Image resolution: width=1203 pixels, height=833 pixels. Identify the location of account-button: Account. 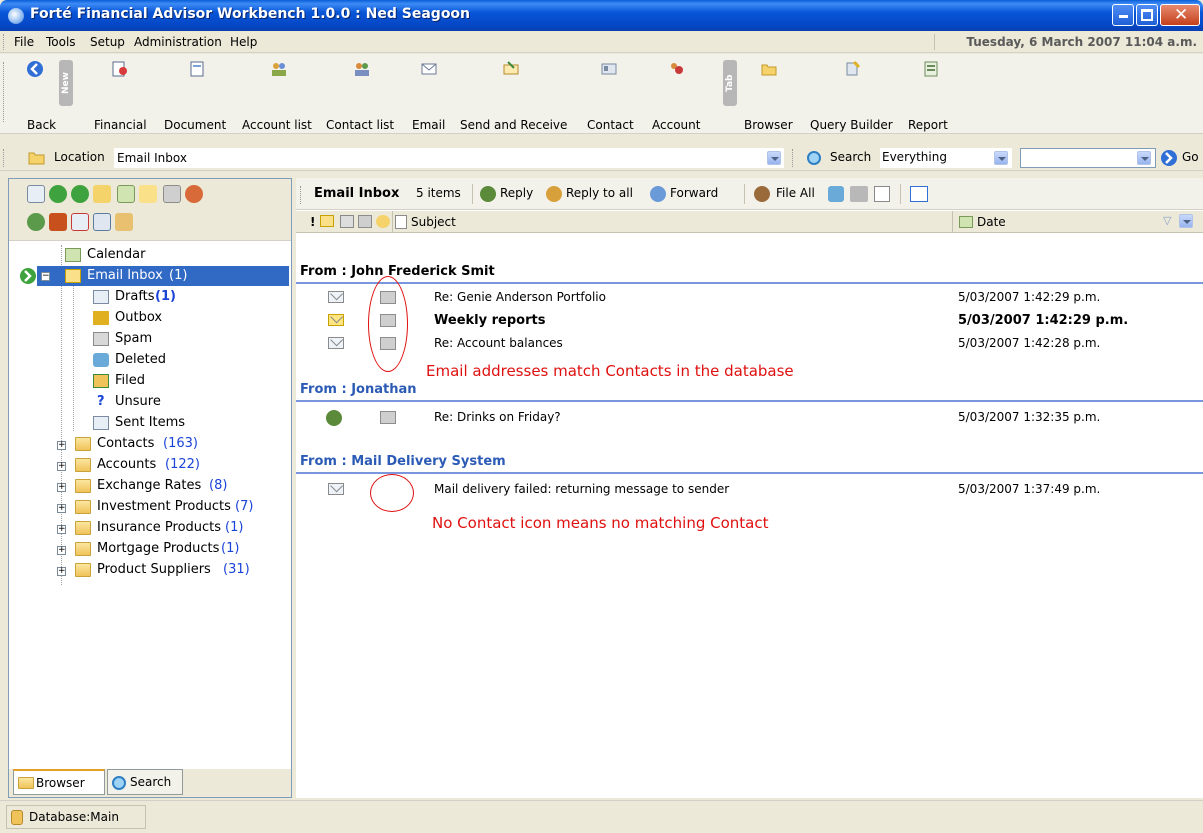
(676, 95).